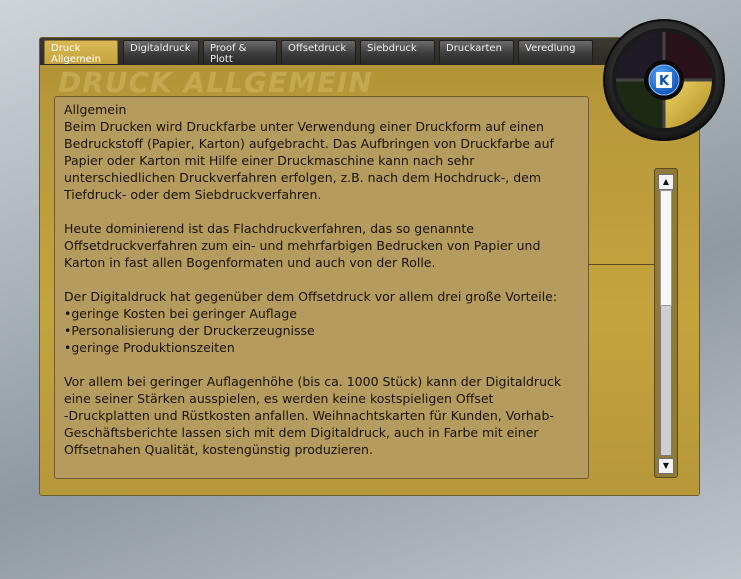 This screenshot has height=579, width=741. What do you see at coordinates (474, 48) in the screenshot?
I see `tab-label: Druckarten` at bounding box center [474, 48].